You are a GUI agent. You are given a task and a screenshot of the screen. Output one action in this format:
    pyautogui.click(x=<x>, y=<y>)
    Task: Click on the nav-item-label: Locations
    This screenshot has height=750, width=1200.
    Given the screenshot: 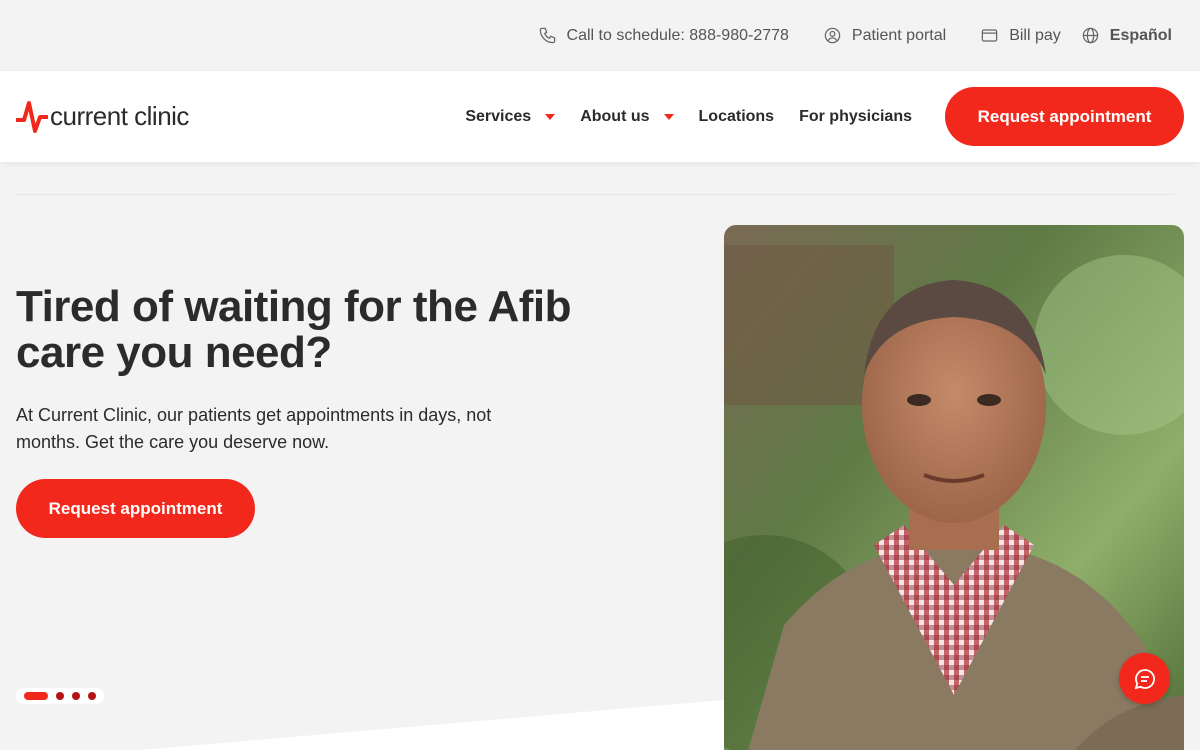 What is the action you would take?
    pyautogui.click(x=736, y=116)
    